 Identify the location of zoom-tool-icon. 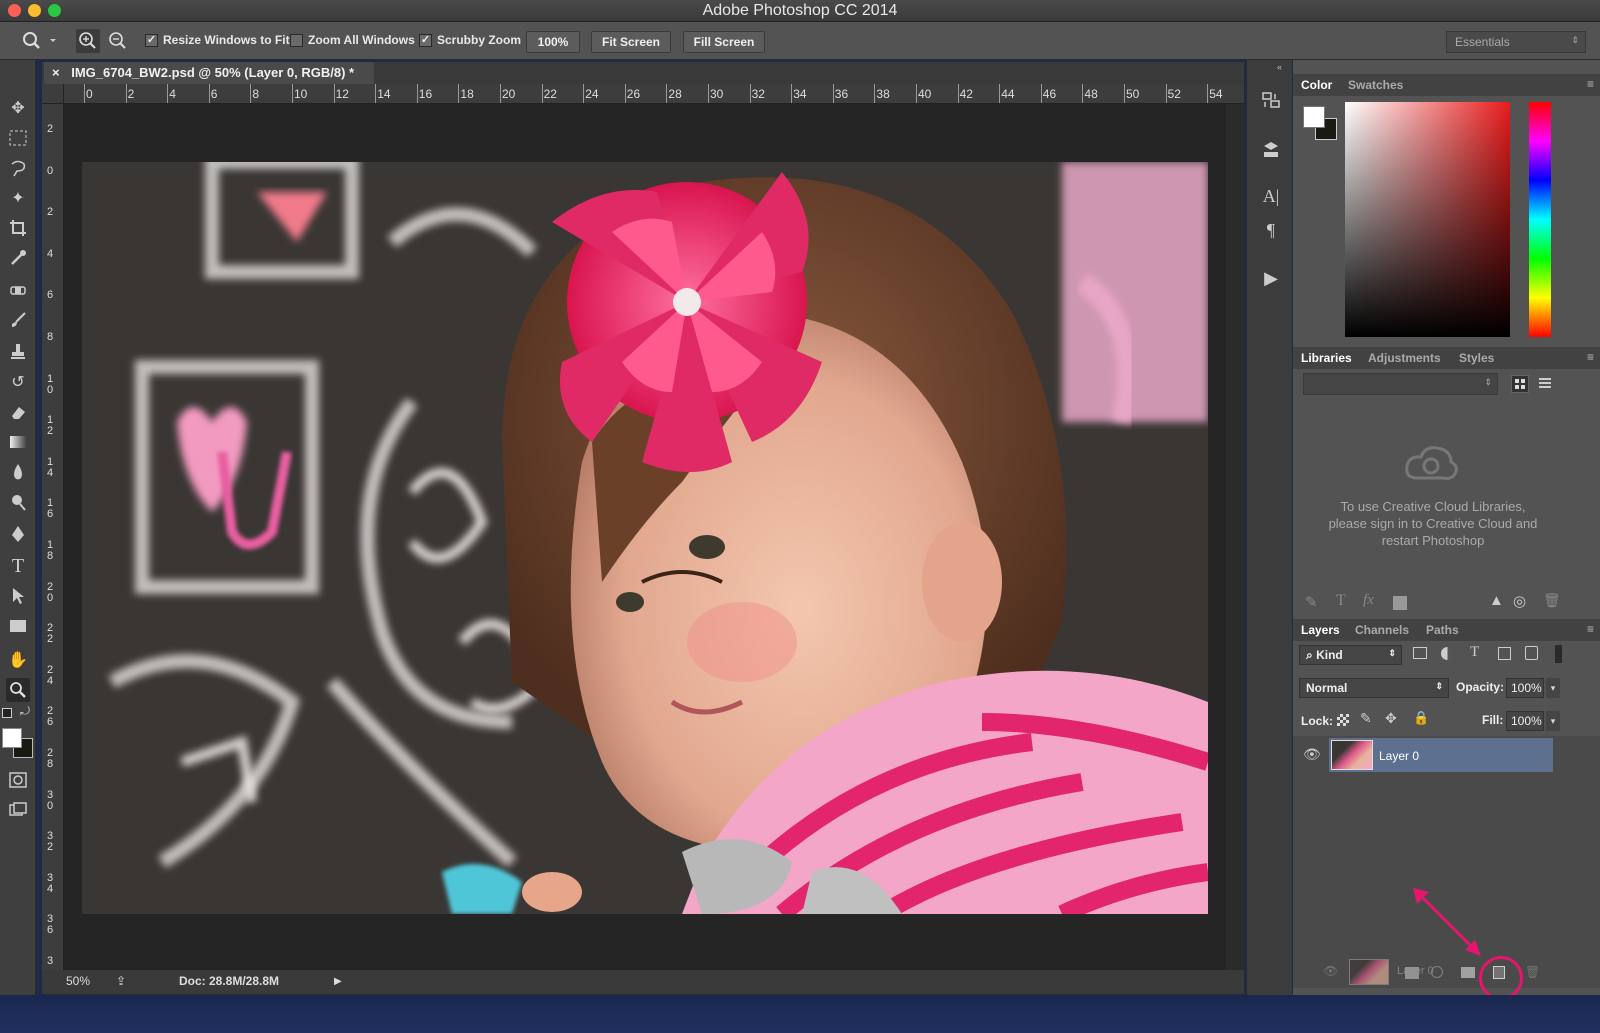
(18, 690).